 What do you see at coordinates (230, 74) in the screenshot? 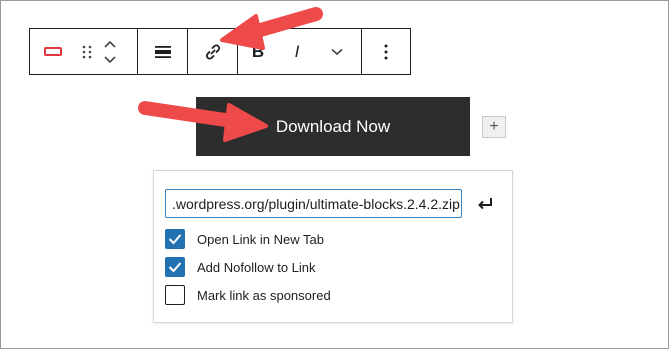
I see `annotation-arrows` at bounding box center [230, 74].